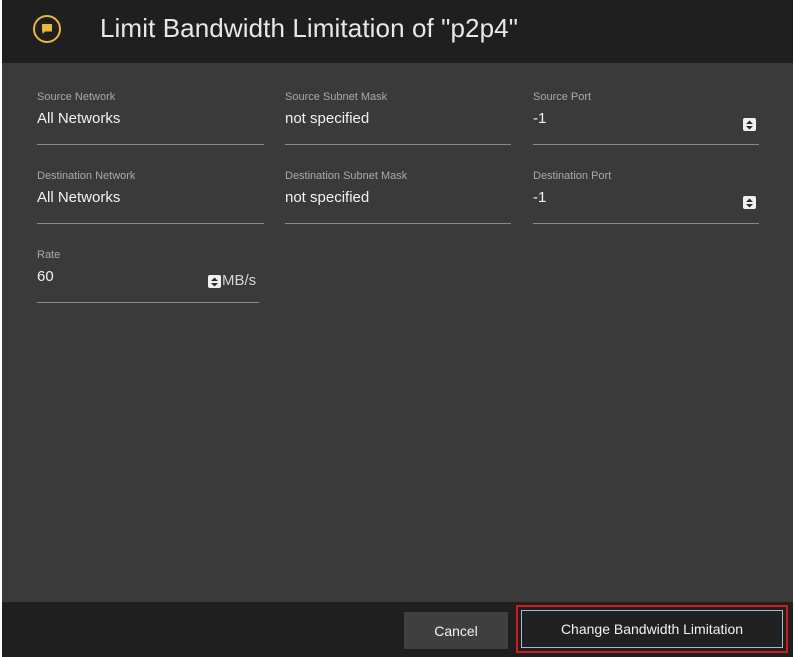 This screenshot has height=657, width=795. I want to click on source-port-value: -1, so click(540, 118).